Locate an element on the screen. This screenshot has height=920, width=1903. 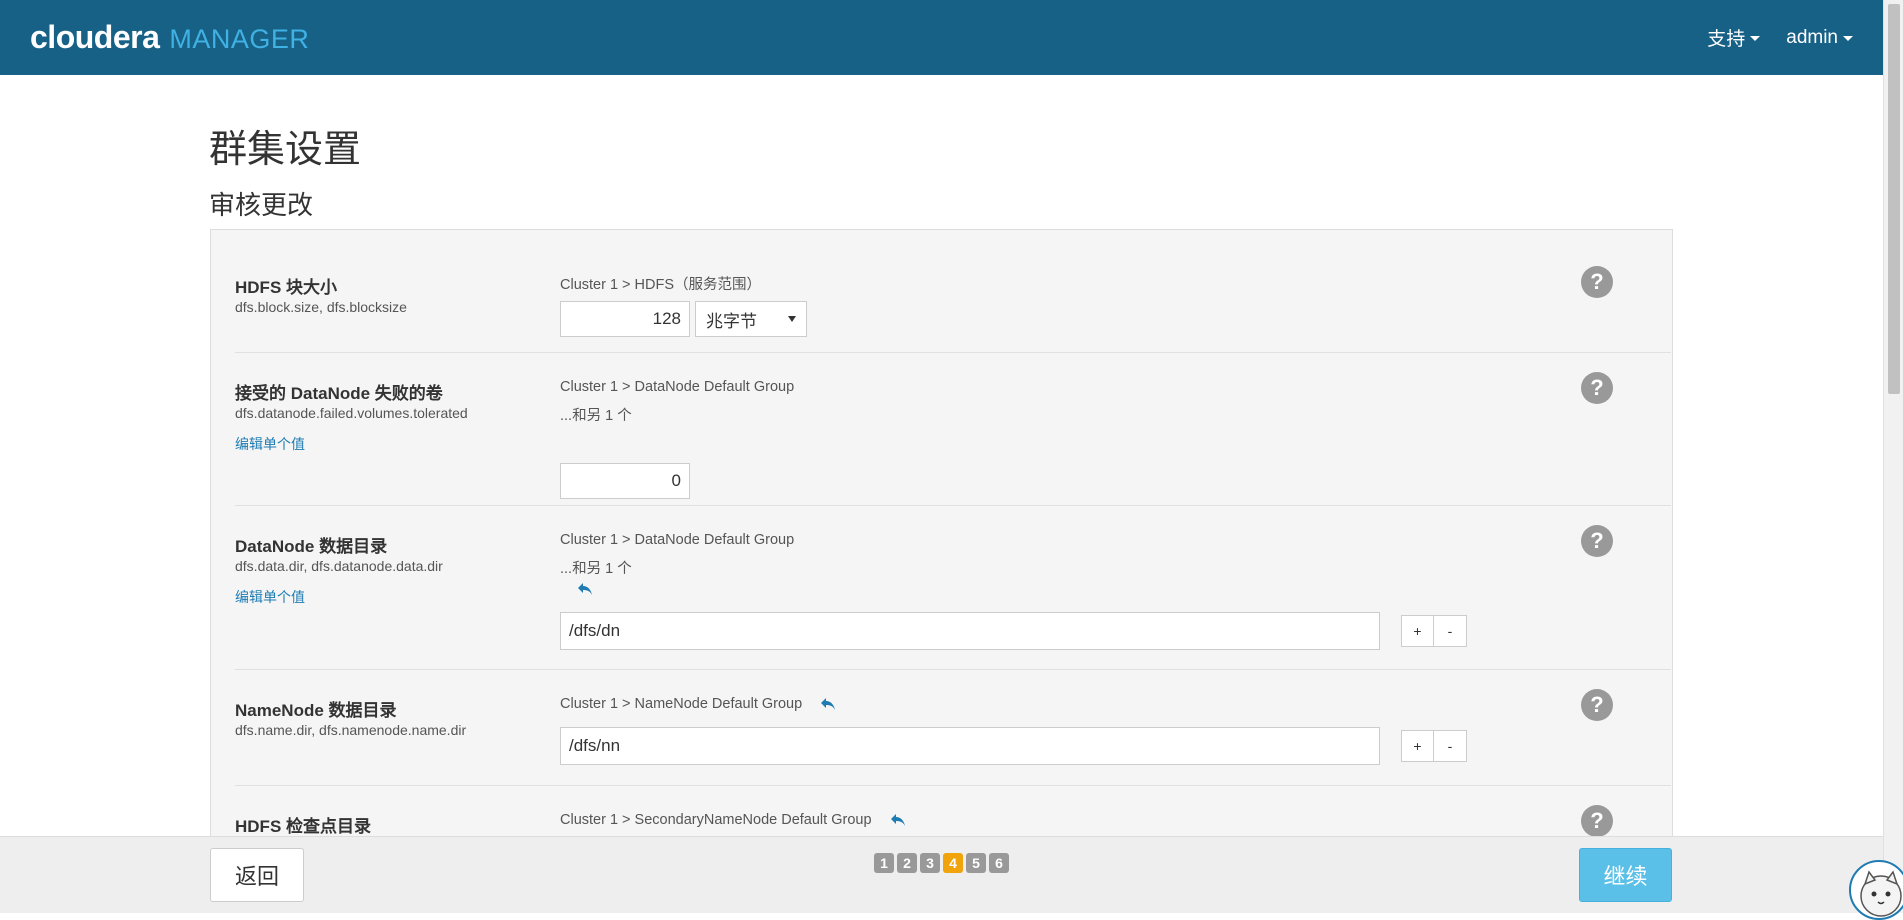
scrollbar-thumb is located at coordinates (1894, 199).